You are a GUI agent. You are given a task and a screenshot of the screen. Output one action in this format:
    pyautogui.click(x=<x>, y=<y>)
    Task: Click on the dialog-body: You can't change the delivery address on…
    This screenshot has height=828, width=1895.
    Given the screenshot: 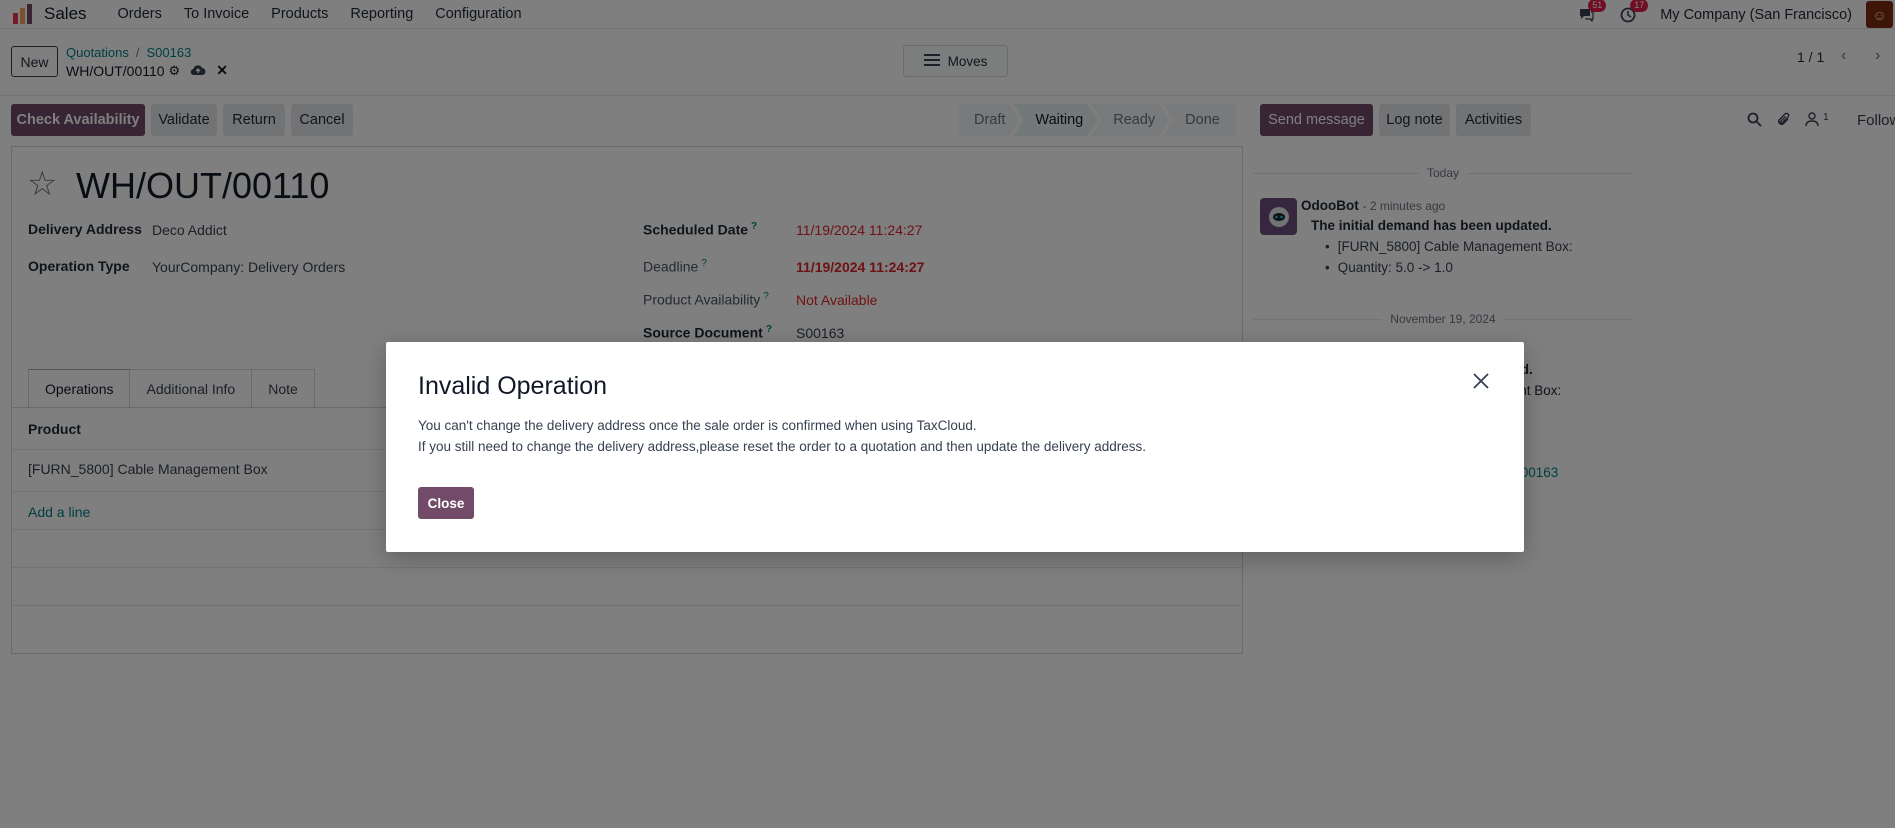 What is the action you would take?
    pyautogui.click(x=782, y=436)
    